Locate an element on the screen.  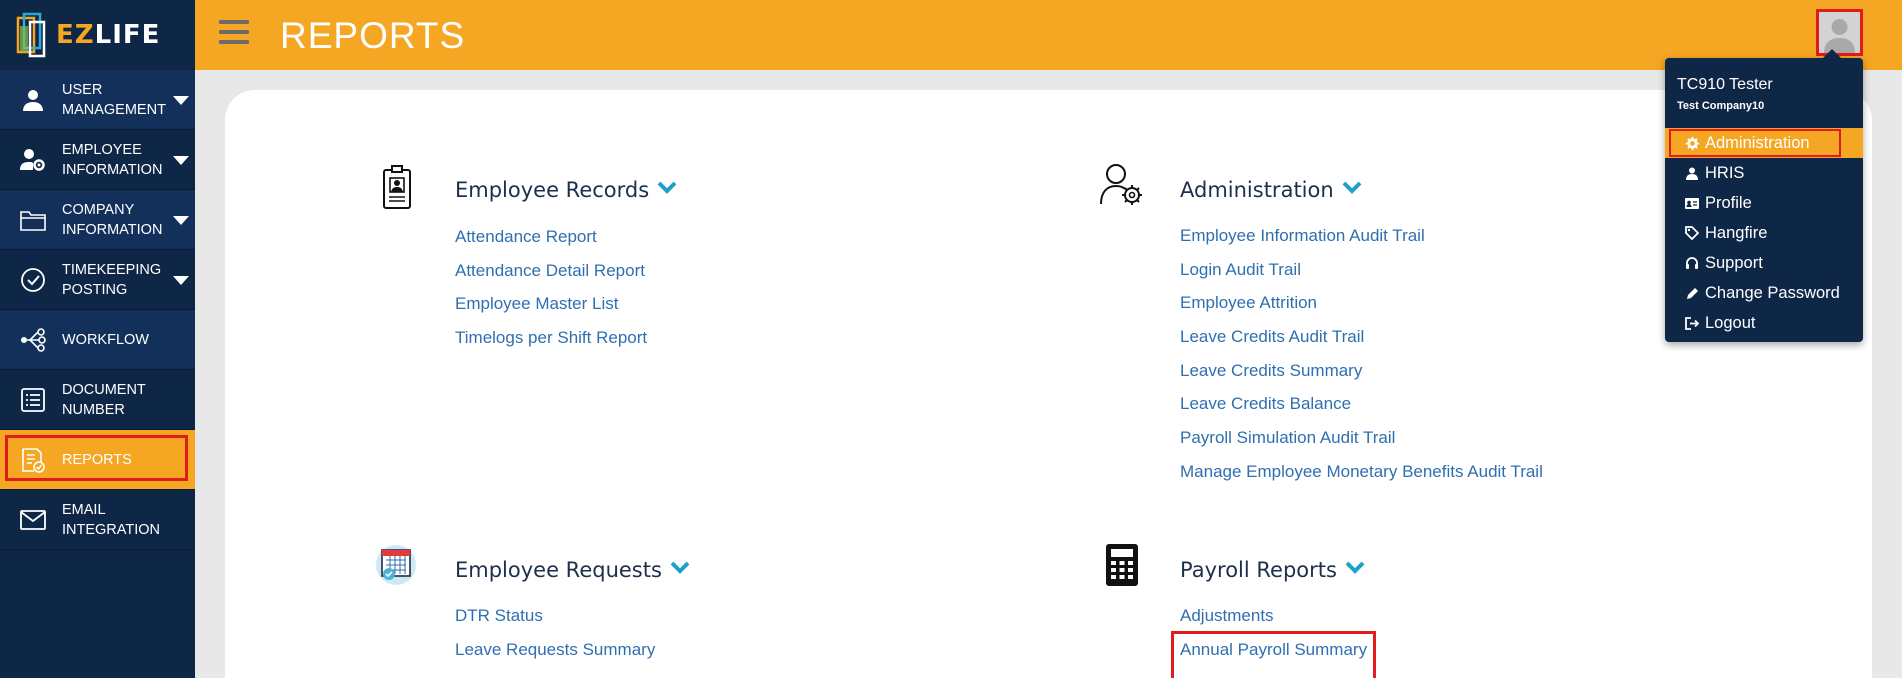
menu-item-label: Logout is located at coordinates (1730, 322).